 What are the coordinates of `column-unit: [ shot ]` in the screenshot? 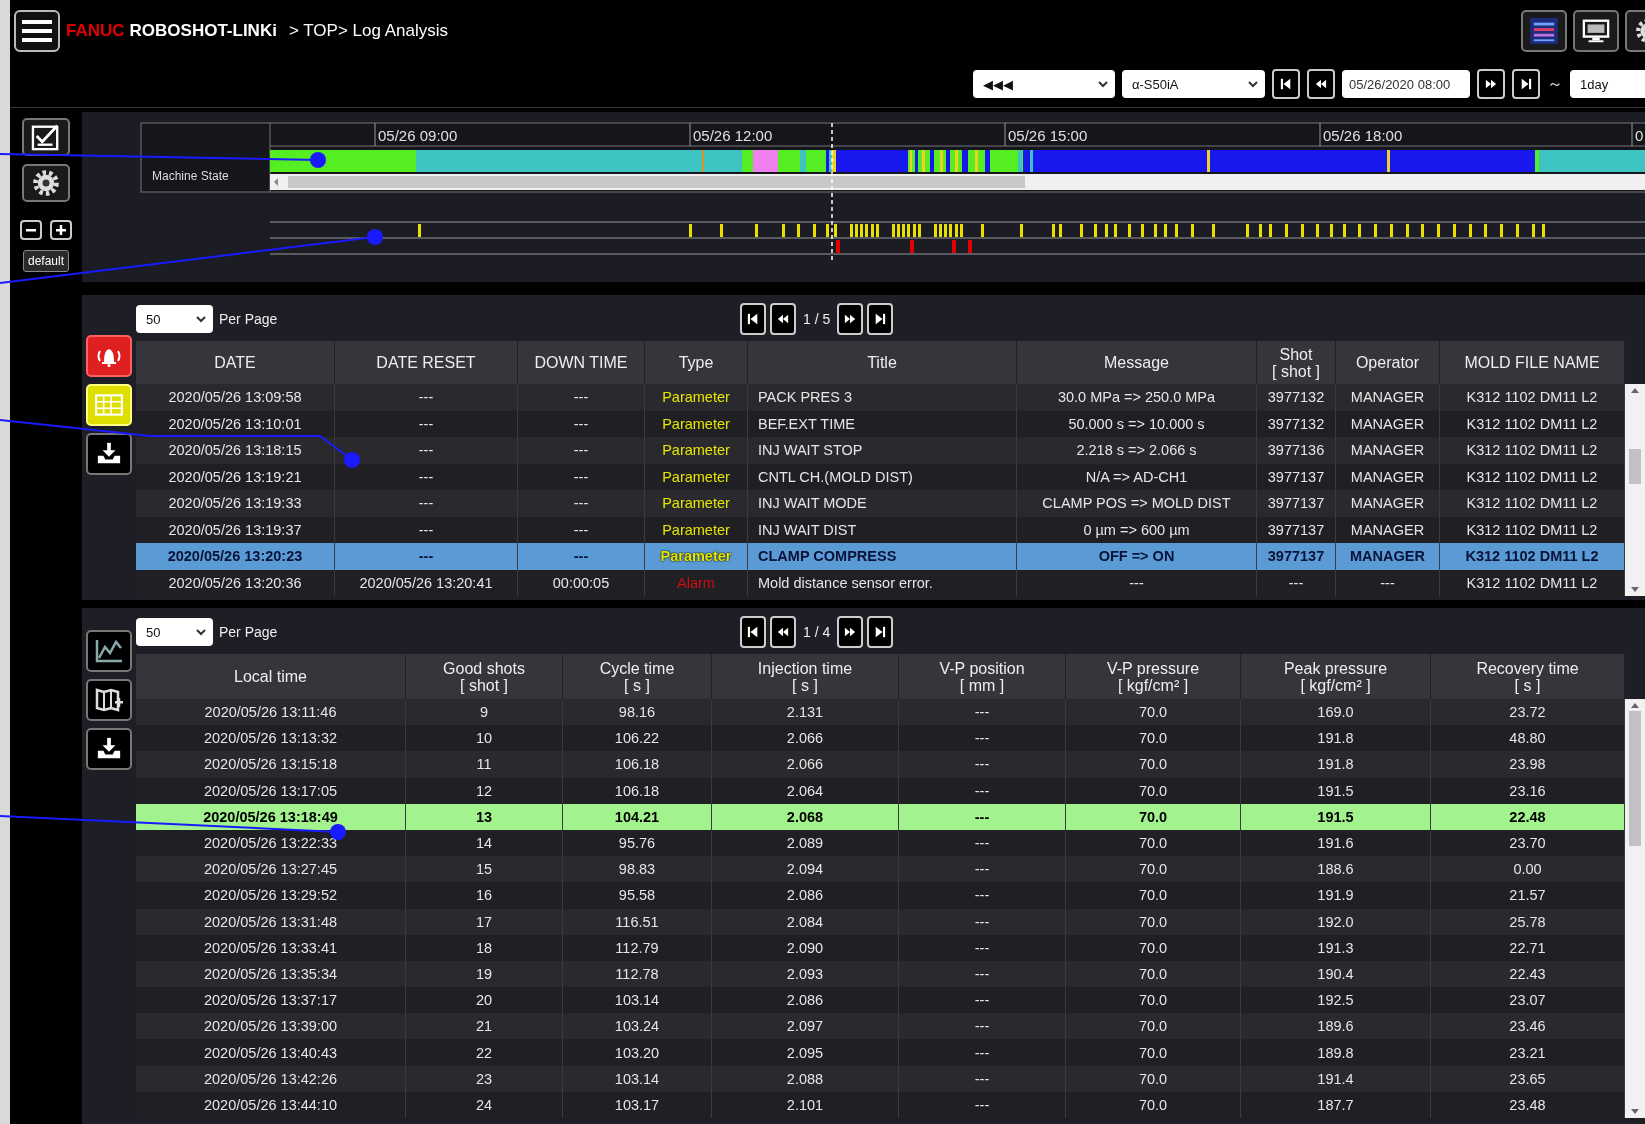 It's located at (484, 685).